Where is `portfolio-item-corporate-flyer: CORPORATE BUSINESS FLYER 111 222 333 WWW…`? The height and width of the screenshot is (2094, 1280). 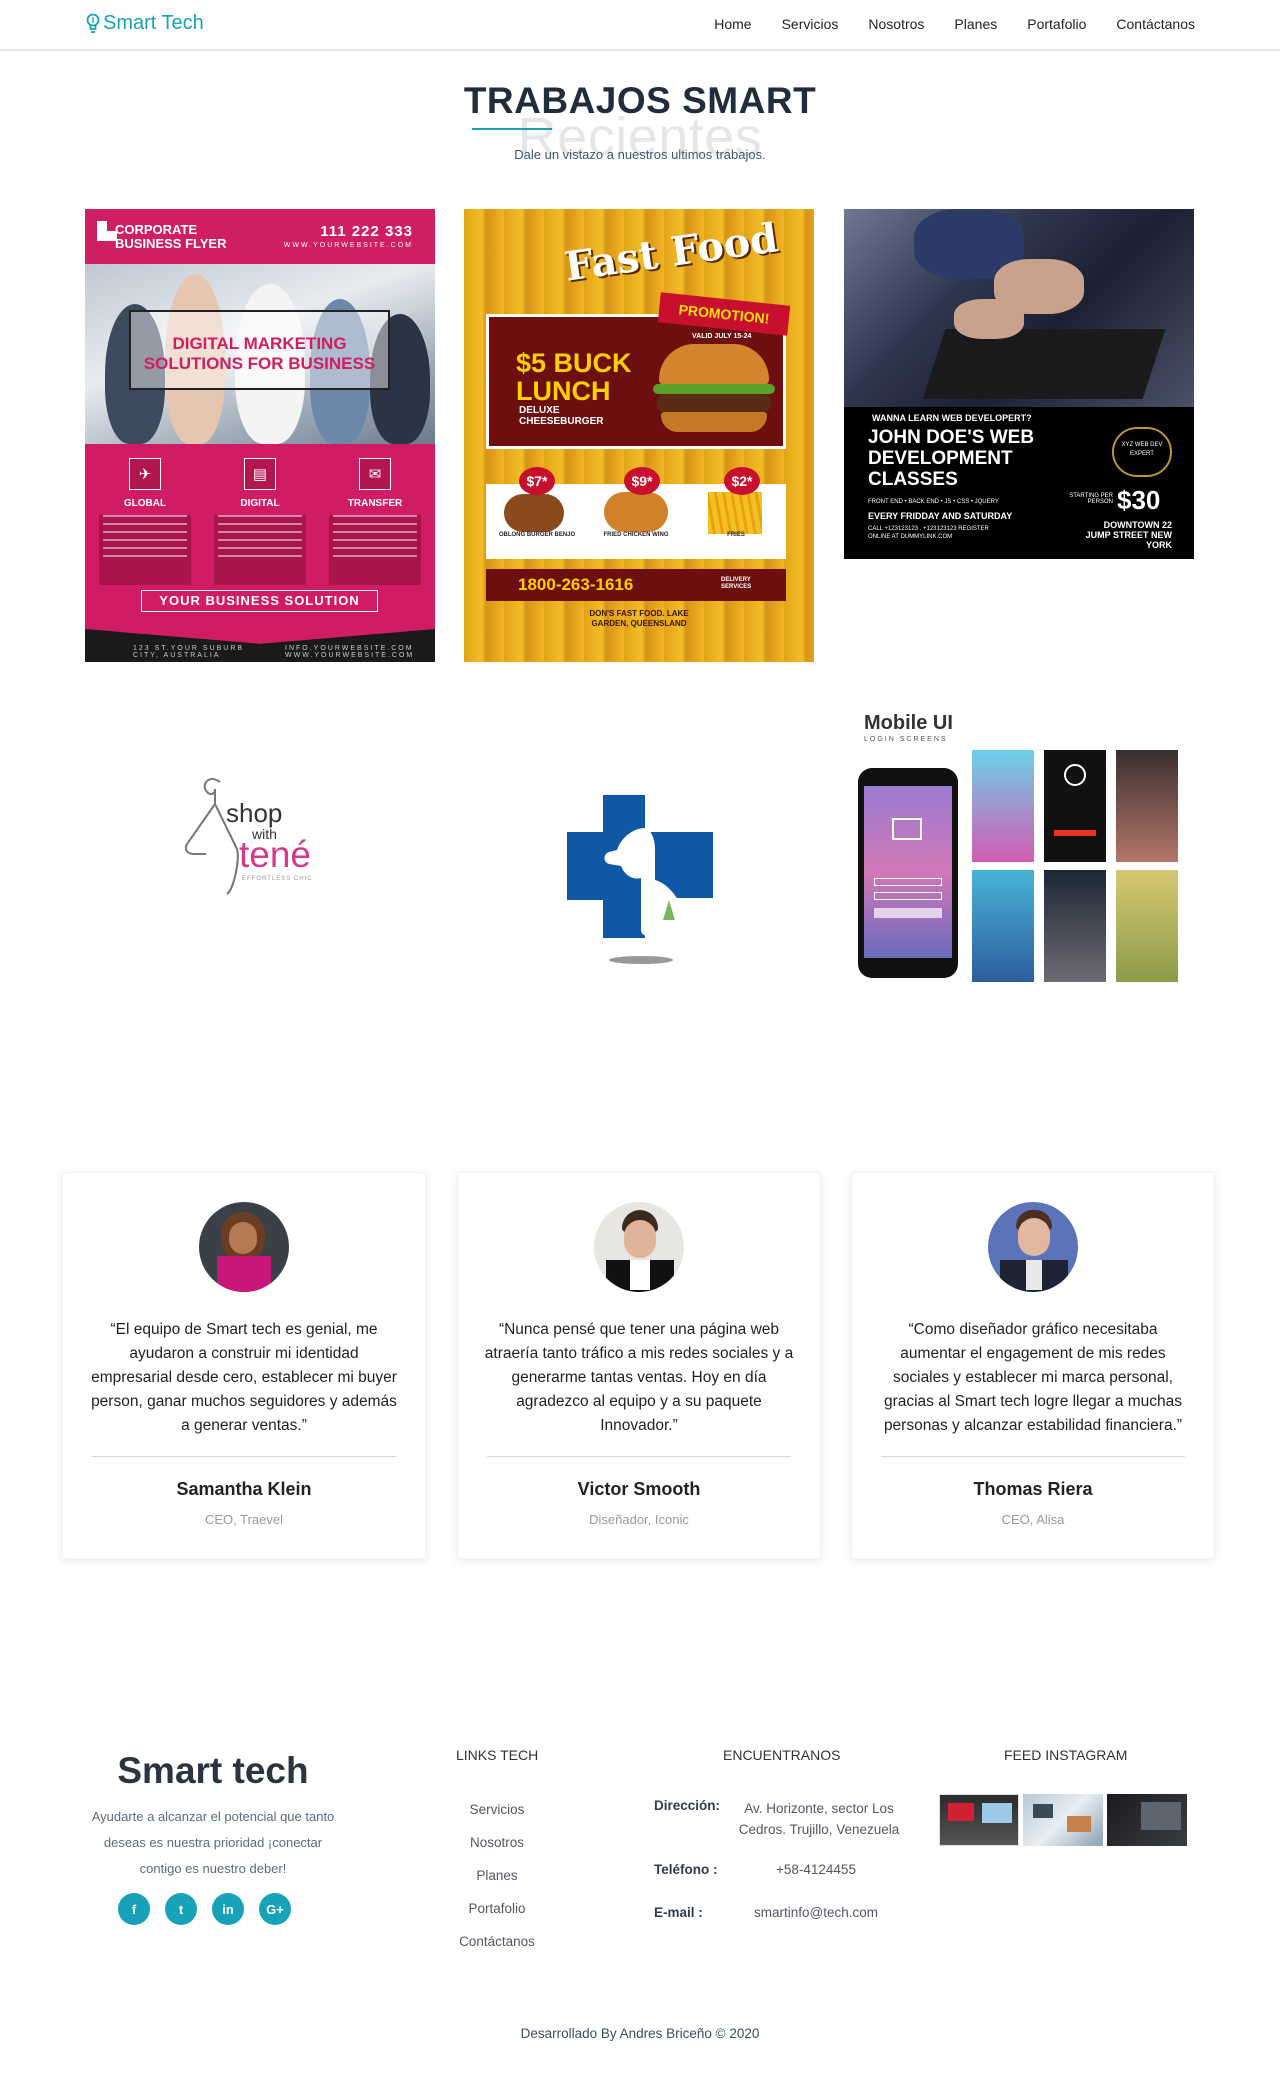
portfolio-item-corporate-flyer: CORPORATE BUSINESS FLYER 111 222 333 WWW… is located at coordinates (260, 435).